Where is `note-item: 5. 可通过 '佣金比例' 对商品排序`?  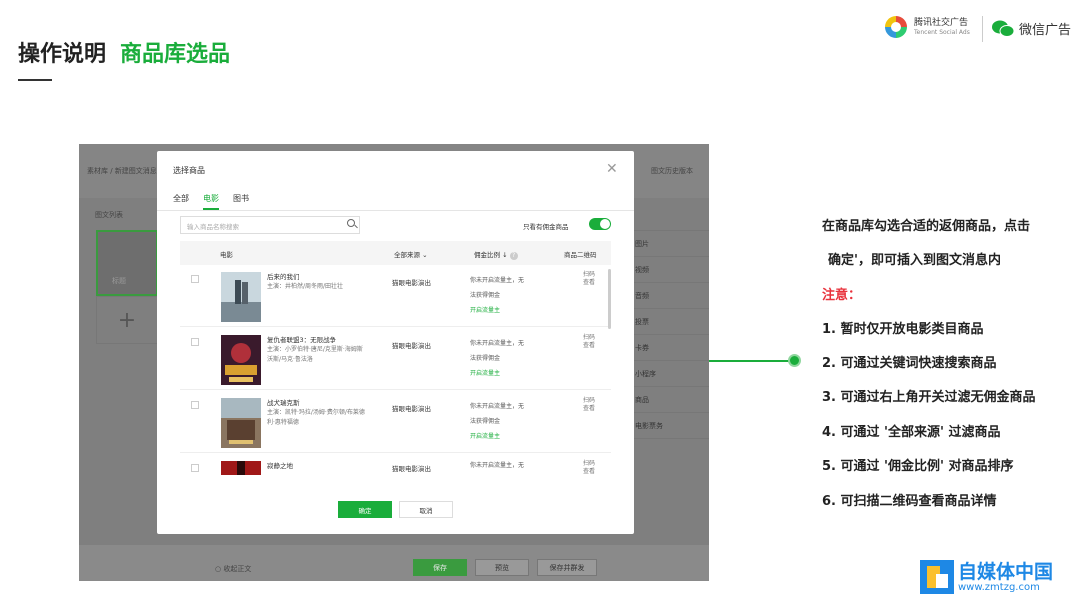 note-item: 5. 可通过 '佣金比例' 对商品排序 is located at coordinates (918, 466).